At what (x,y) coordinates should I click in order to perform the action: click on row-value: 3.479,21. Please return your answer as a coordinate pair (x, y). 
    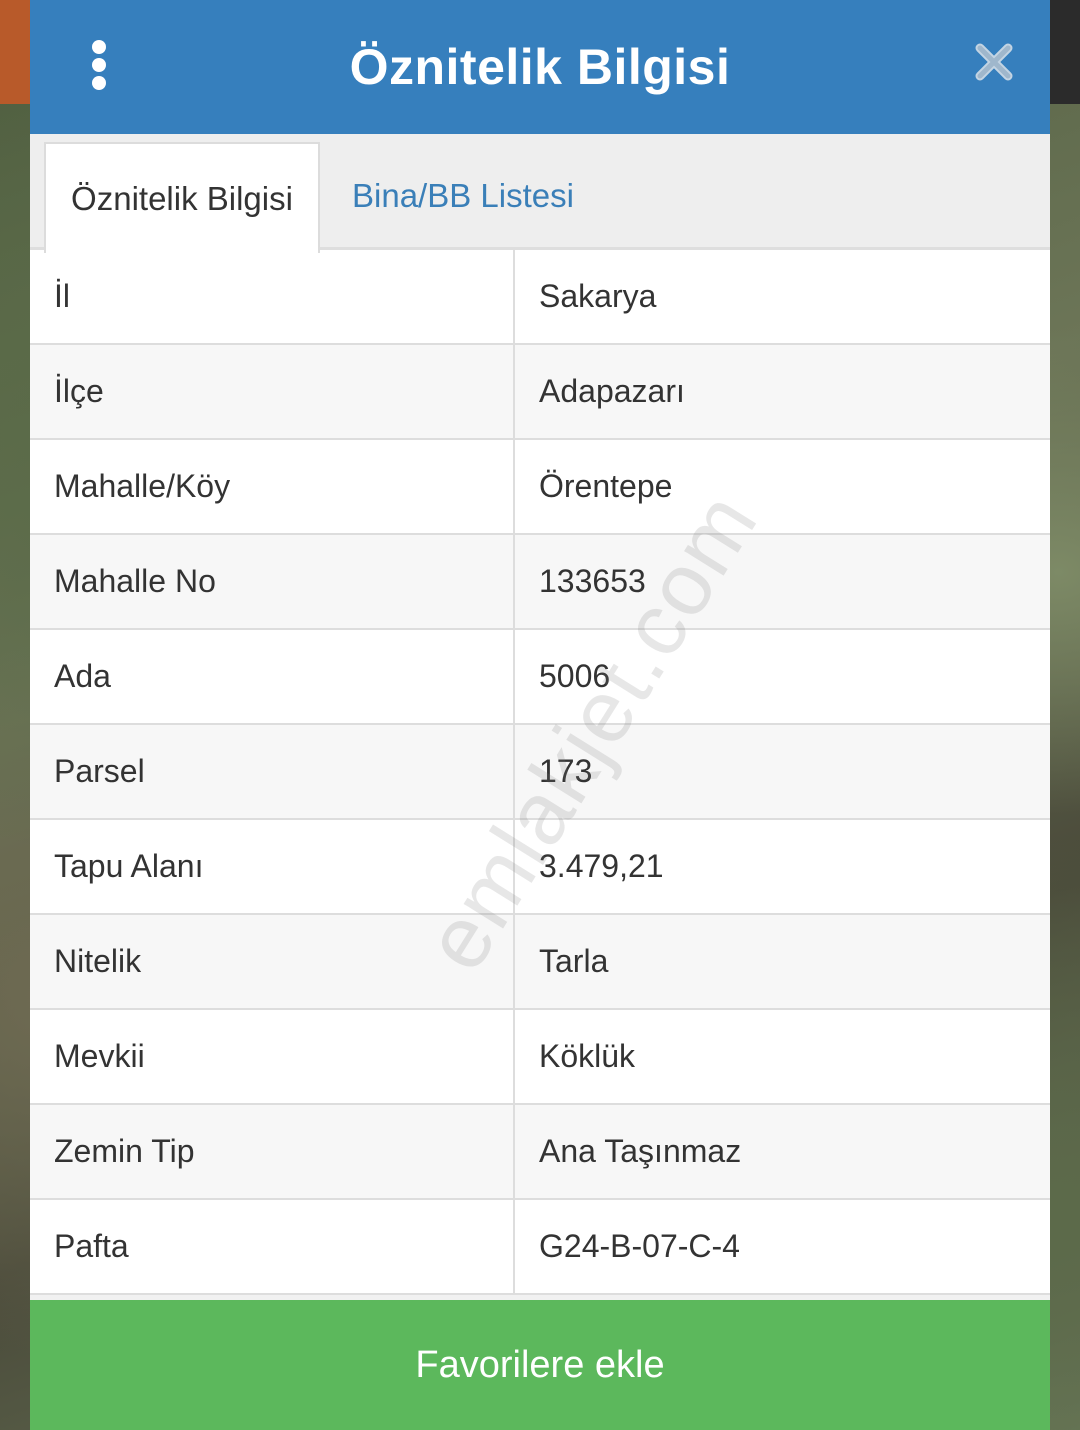
    Looking at the image, I should click on (601, 866).